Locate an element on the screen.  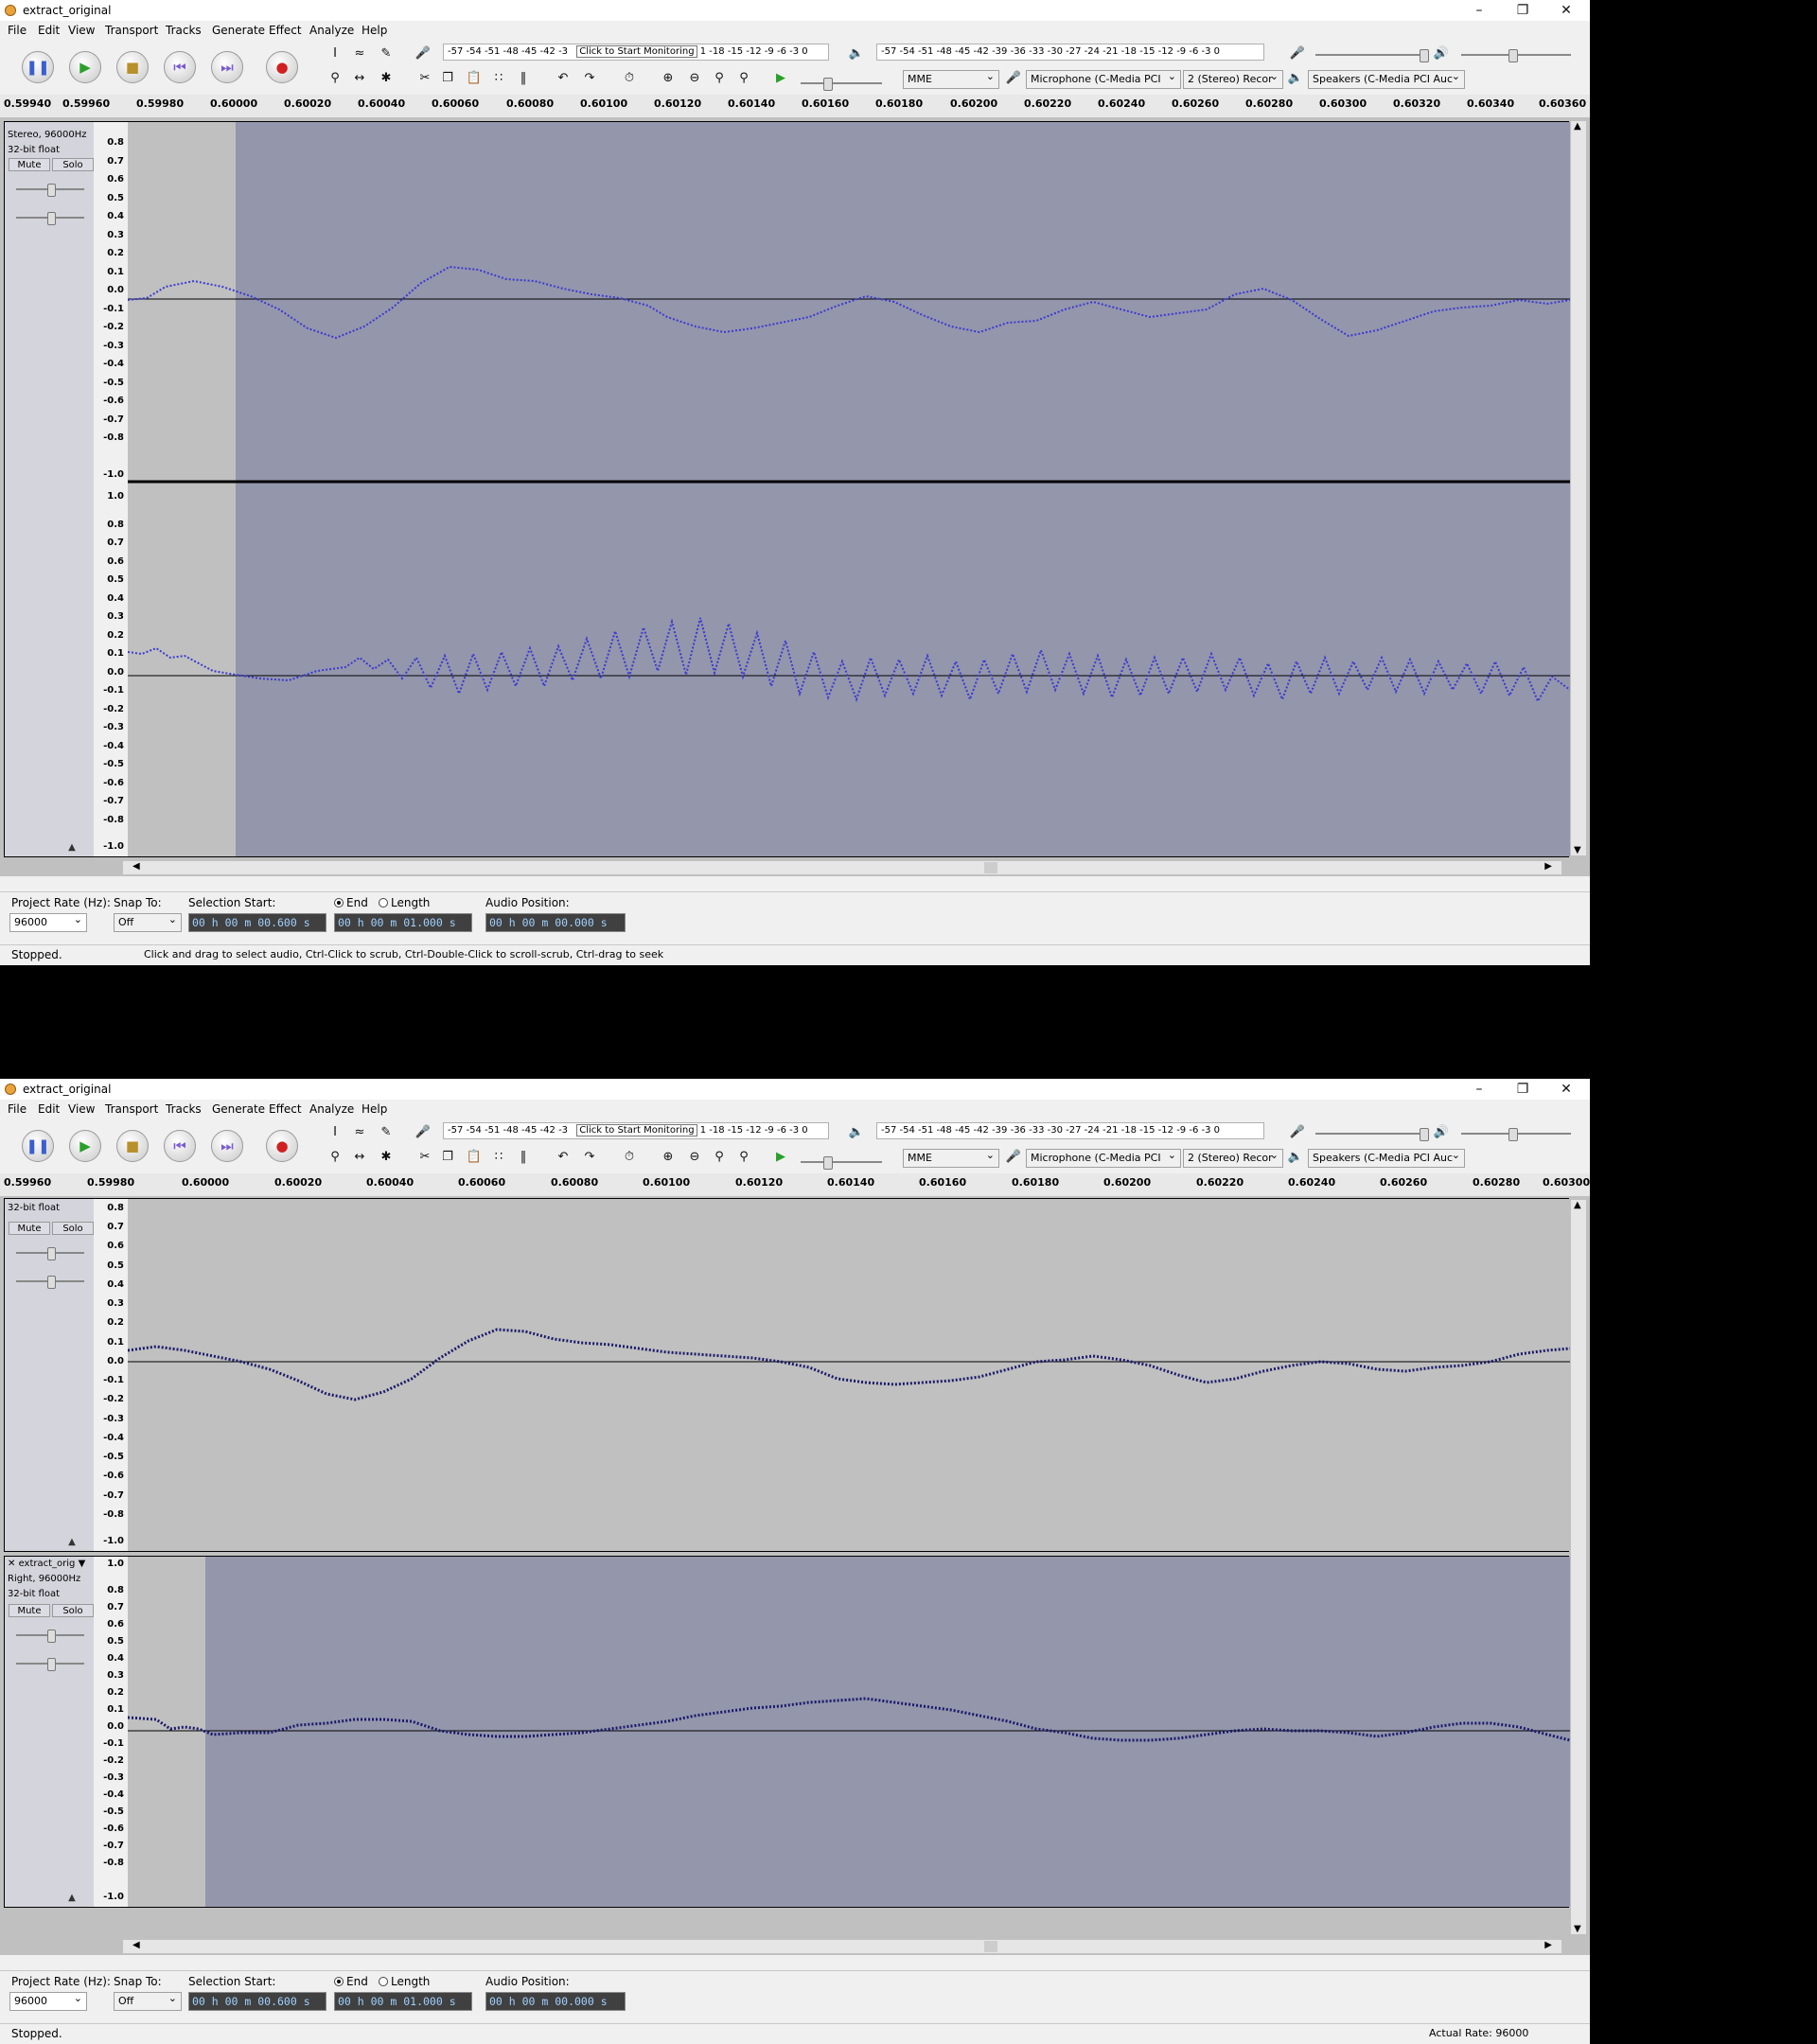
sync-lock-icon: ⏱ is located at coordinates (629, 1157).